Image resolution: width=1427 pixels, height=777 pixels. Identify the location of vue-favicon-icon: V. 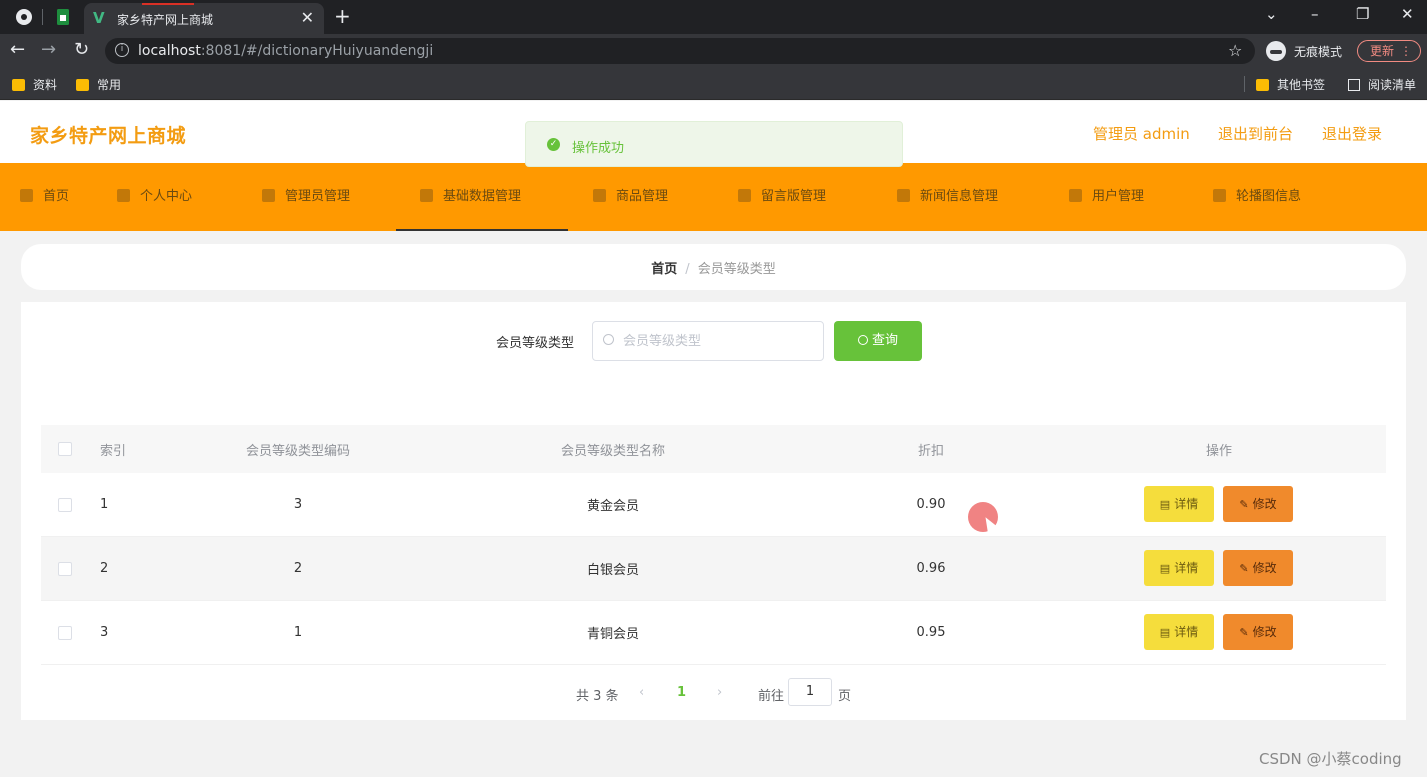
(99, 18).